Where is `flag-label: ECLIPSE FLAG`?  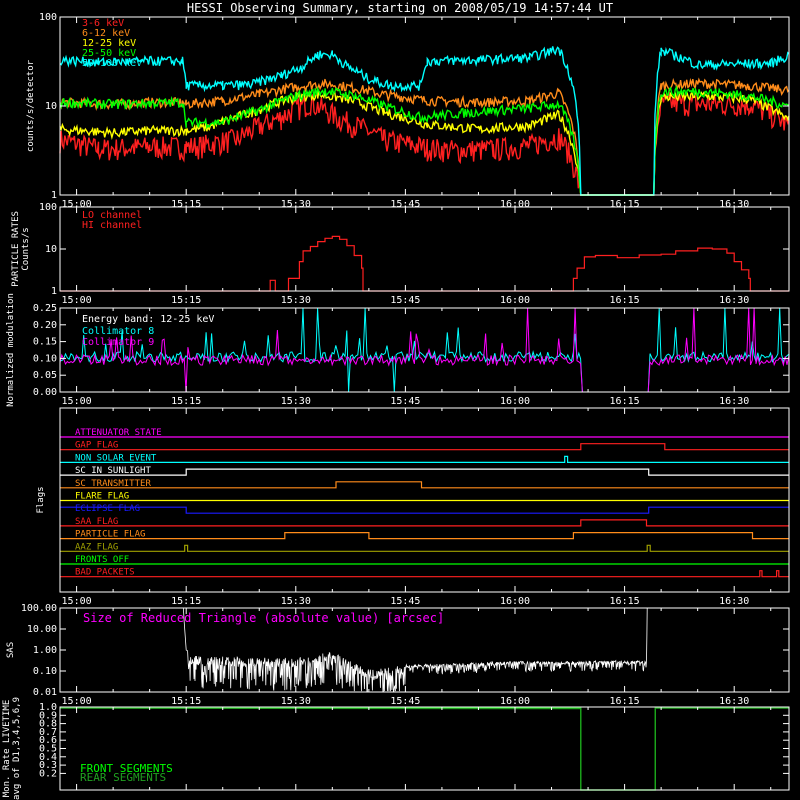 flag-label: ECLIPSE FLAG is located at coordinates (107, 509).